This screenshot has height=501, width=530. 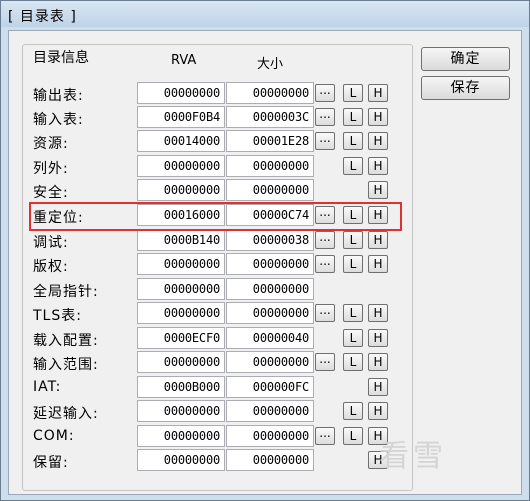 What do you see at coordinates (58, 120) in the screenshot?
I see `row-label: 输入表:` at bounding box center [58, 120].